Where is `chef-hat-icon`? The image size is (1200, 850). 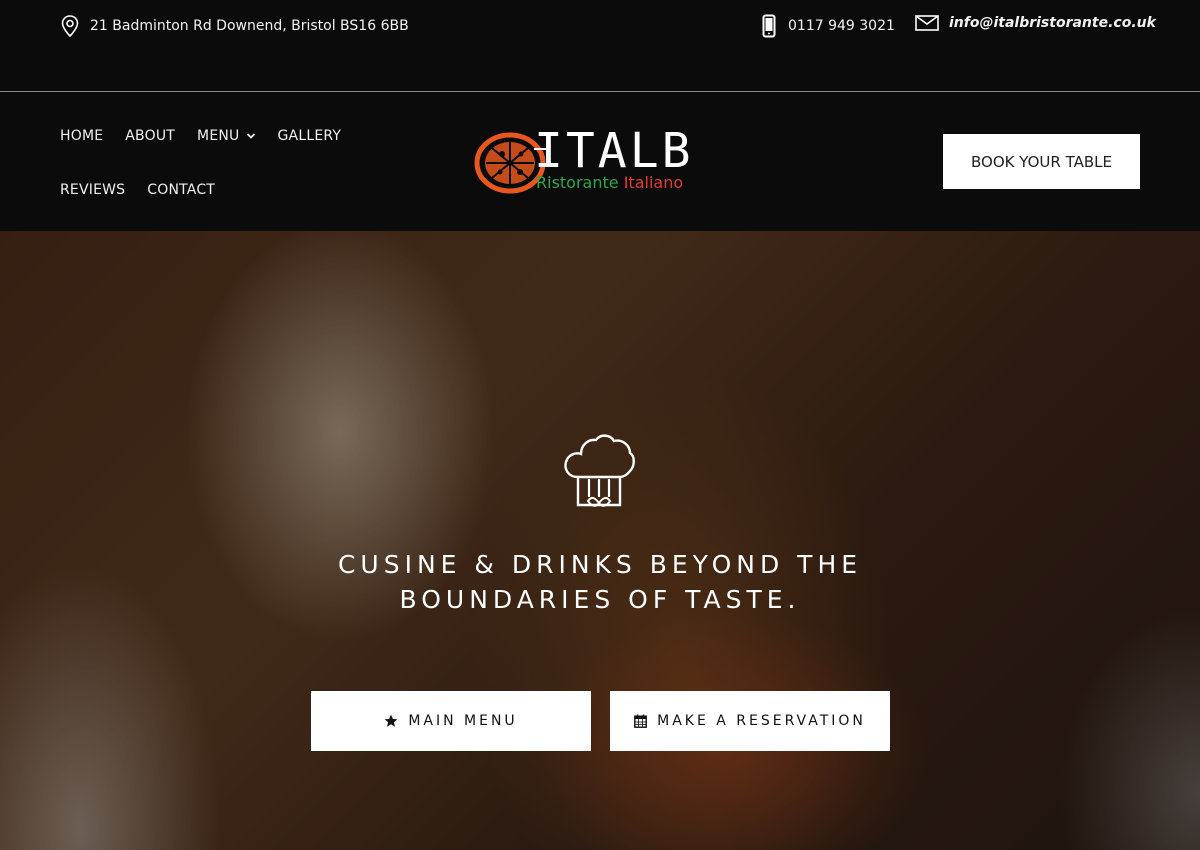 chef-hat-icon is located at coordinates (599, 470).